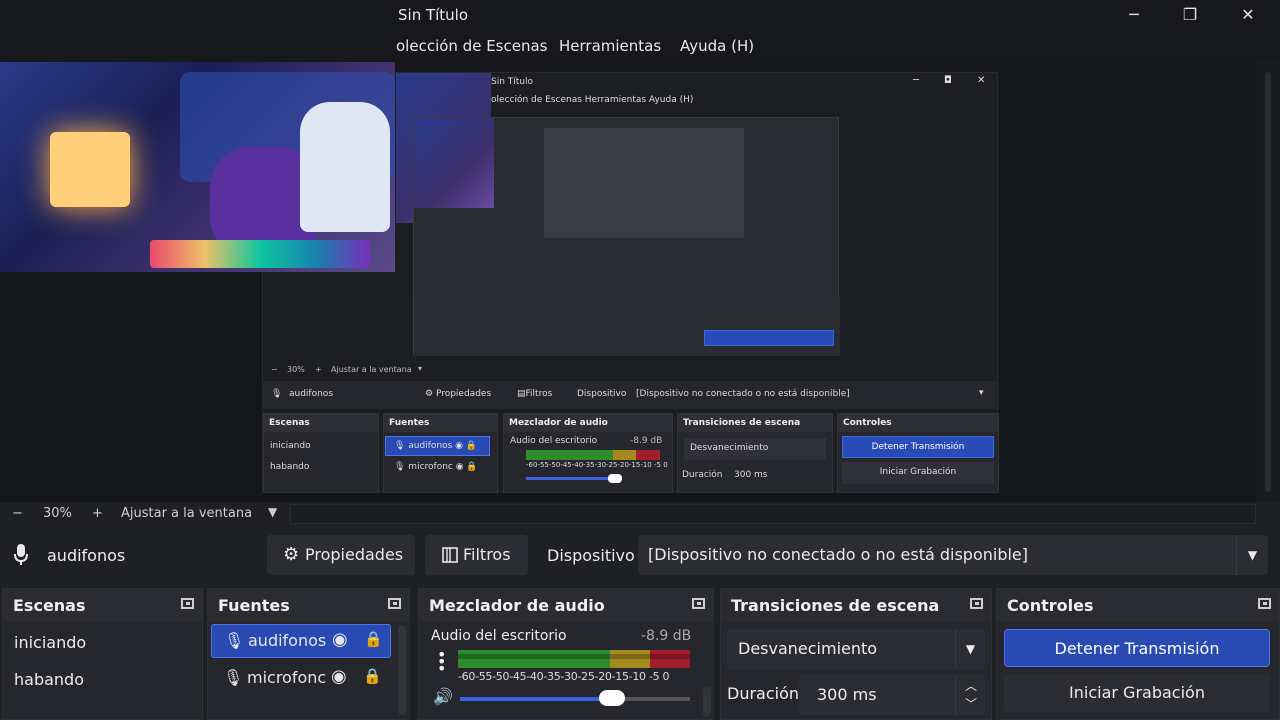 The image size is (1280, 720). Describe the element at coordinates (1134, 15) in the screenshot. I see `minimize-button: ─` at that location.